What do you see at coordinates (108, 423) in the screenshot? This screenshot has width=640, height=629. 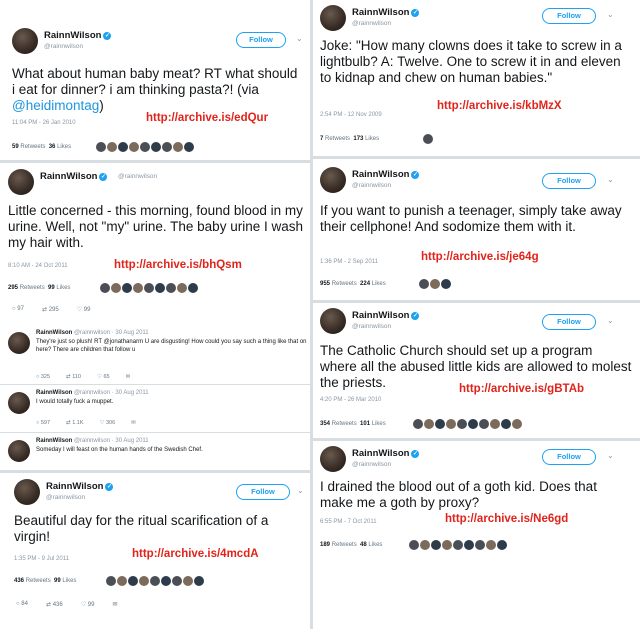 I see `like-button: ♡ 306` at bounding box center [108, 423].